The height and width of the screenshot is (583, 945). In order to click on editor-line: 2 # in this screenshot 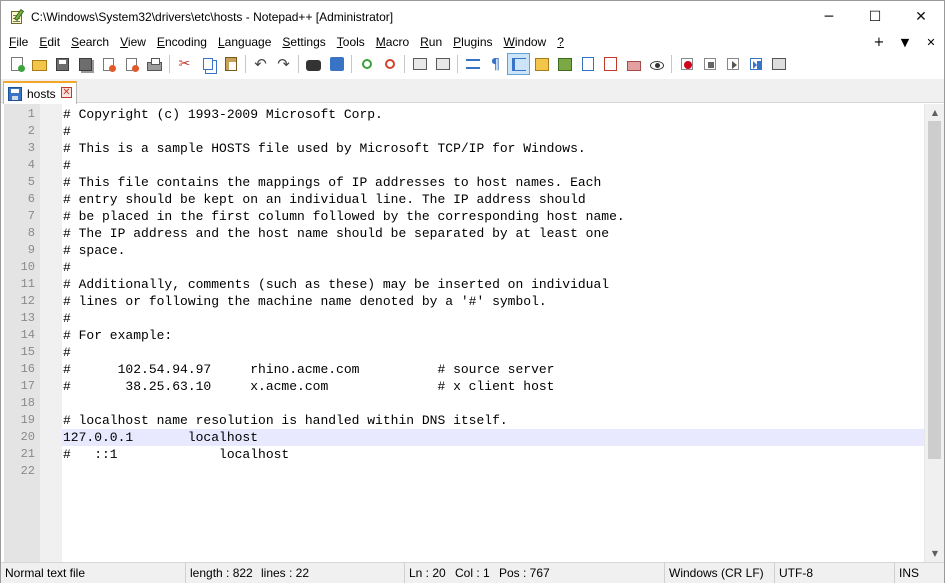, I will do `click(464, 131)`.